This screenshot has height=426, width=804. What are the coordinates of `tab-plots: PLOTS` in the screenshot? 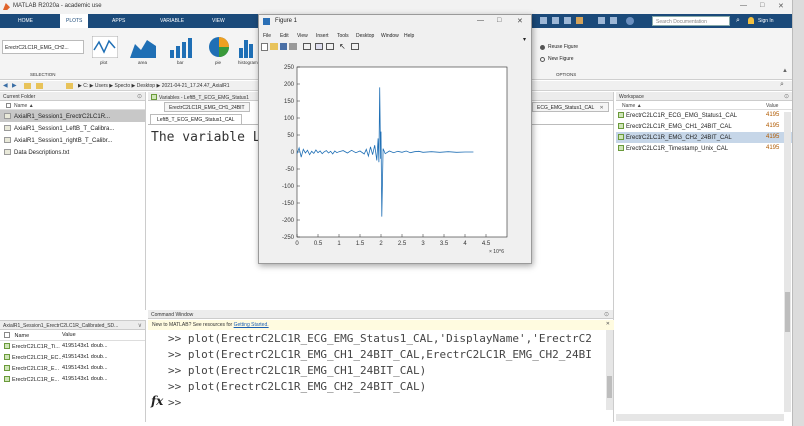 It's located at (74, 21).